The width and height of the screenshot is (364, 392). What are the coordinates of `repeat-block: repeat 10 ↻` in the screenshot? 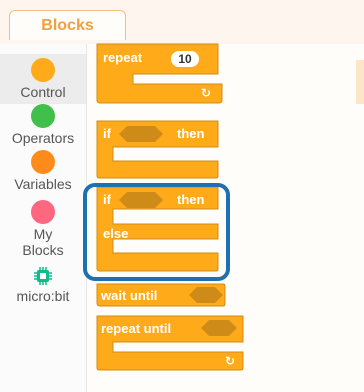 It's located at (159, 73).